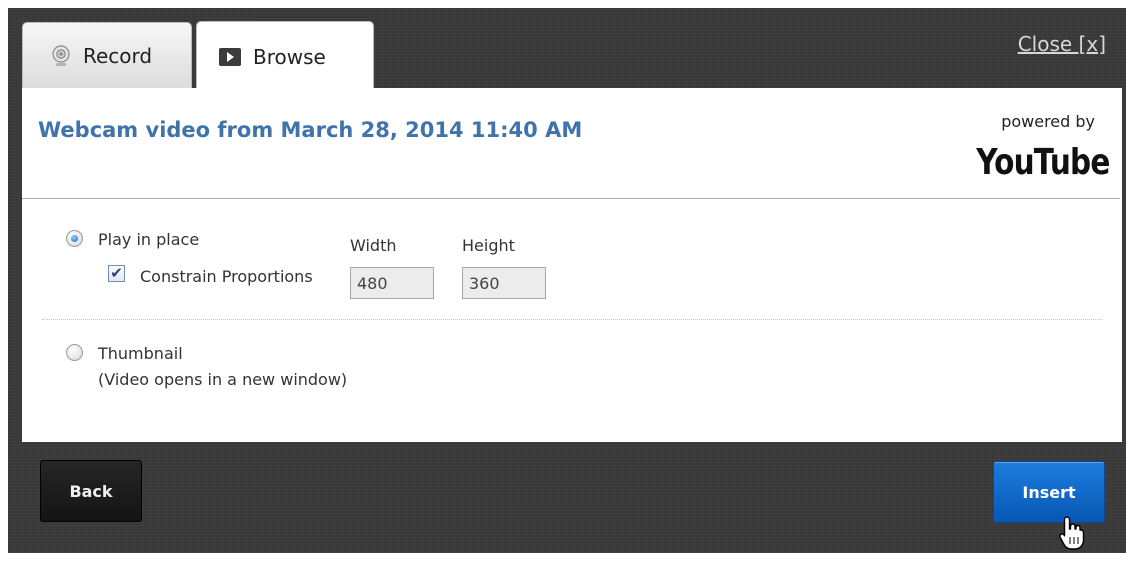 Image resolution: width=1126 pixels, height=561 pixels. What do you see at coordinates (1062, 44) in the screenshot?
I see `close-link: Close [x]` at bounding box center [1062, 44].